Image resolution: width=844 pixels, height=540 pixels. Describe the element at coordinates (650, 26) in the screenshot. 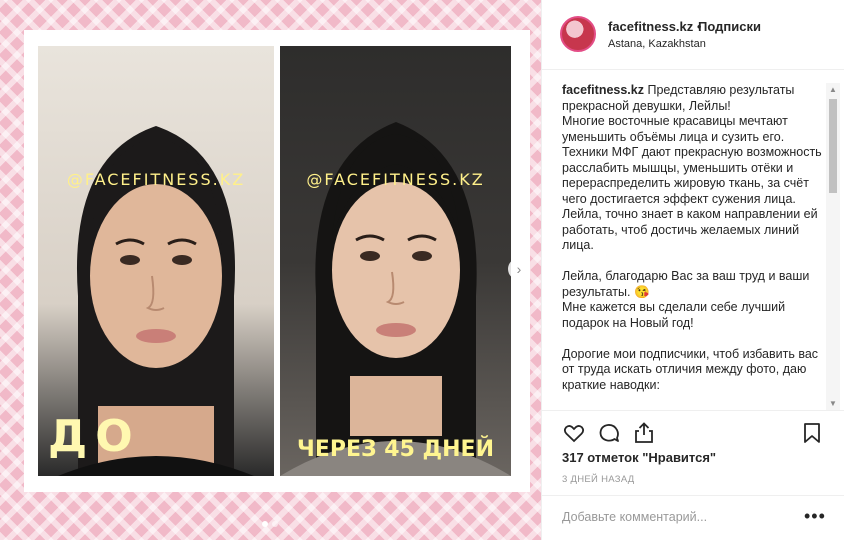

I see `username-link: facefitness.kz` at that location.